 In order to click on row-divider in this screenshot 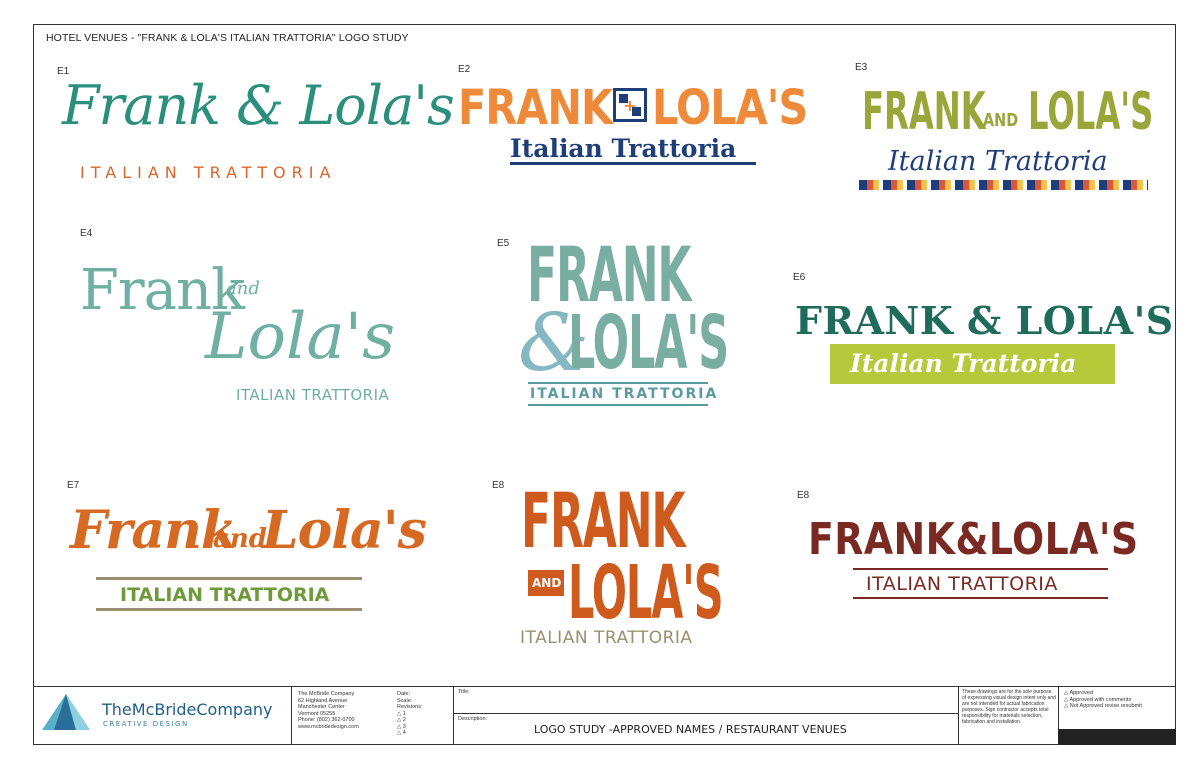, I will do `click(705, 713)`.